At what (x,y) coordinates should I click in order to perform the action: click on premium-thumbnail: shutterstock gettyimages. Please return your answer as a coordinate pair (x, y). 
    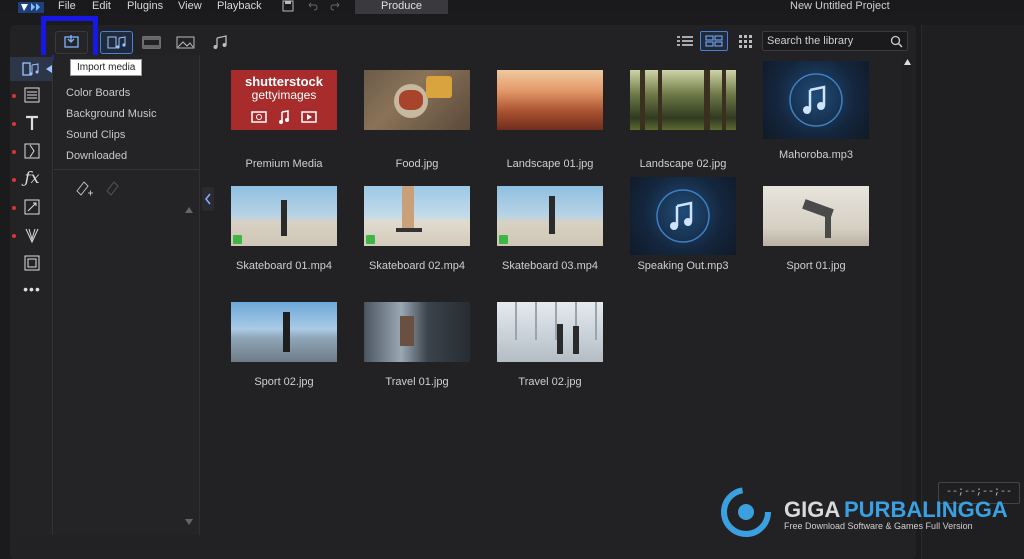
    Looking at the image, I should click on (284, 100).